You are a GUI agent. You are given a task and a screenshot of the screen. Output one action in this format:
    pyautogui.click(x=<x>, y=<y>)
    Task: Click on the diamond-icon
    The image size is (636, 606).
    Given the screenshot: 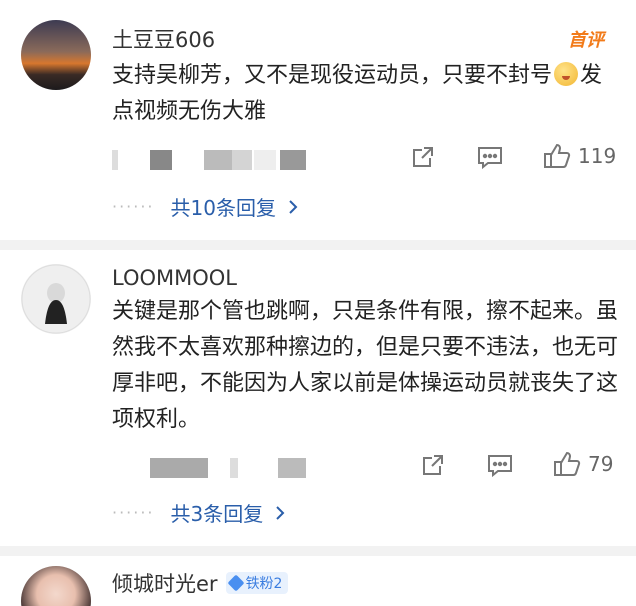 What is the action you would take?
    pyautogui.click(x=236, y=583)
    